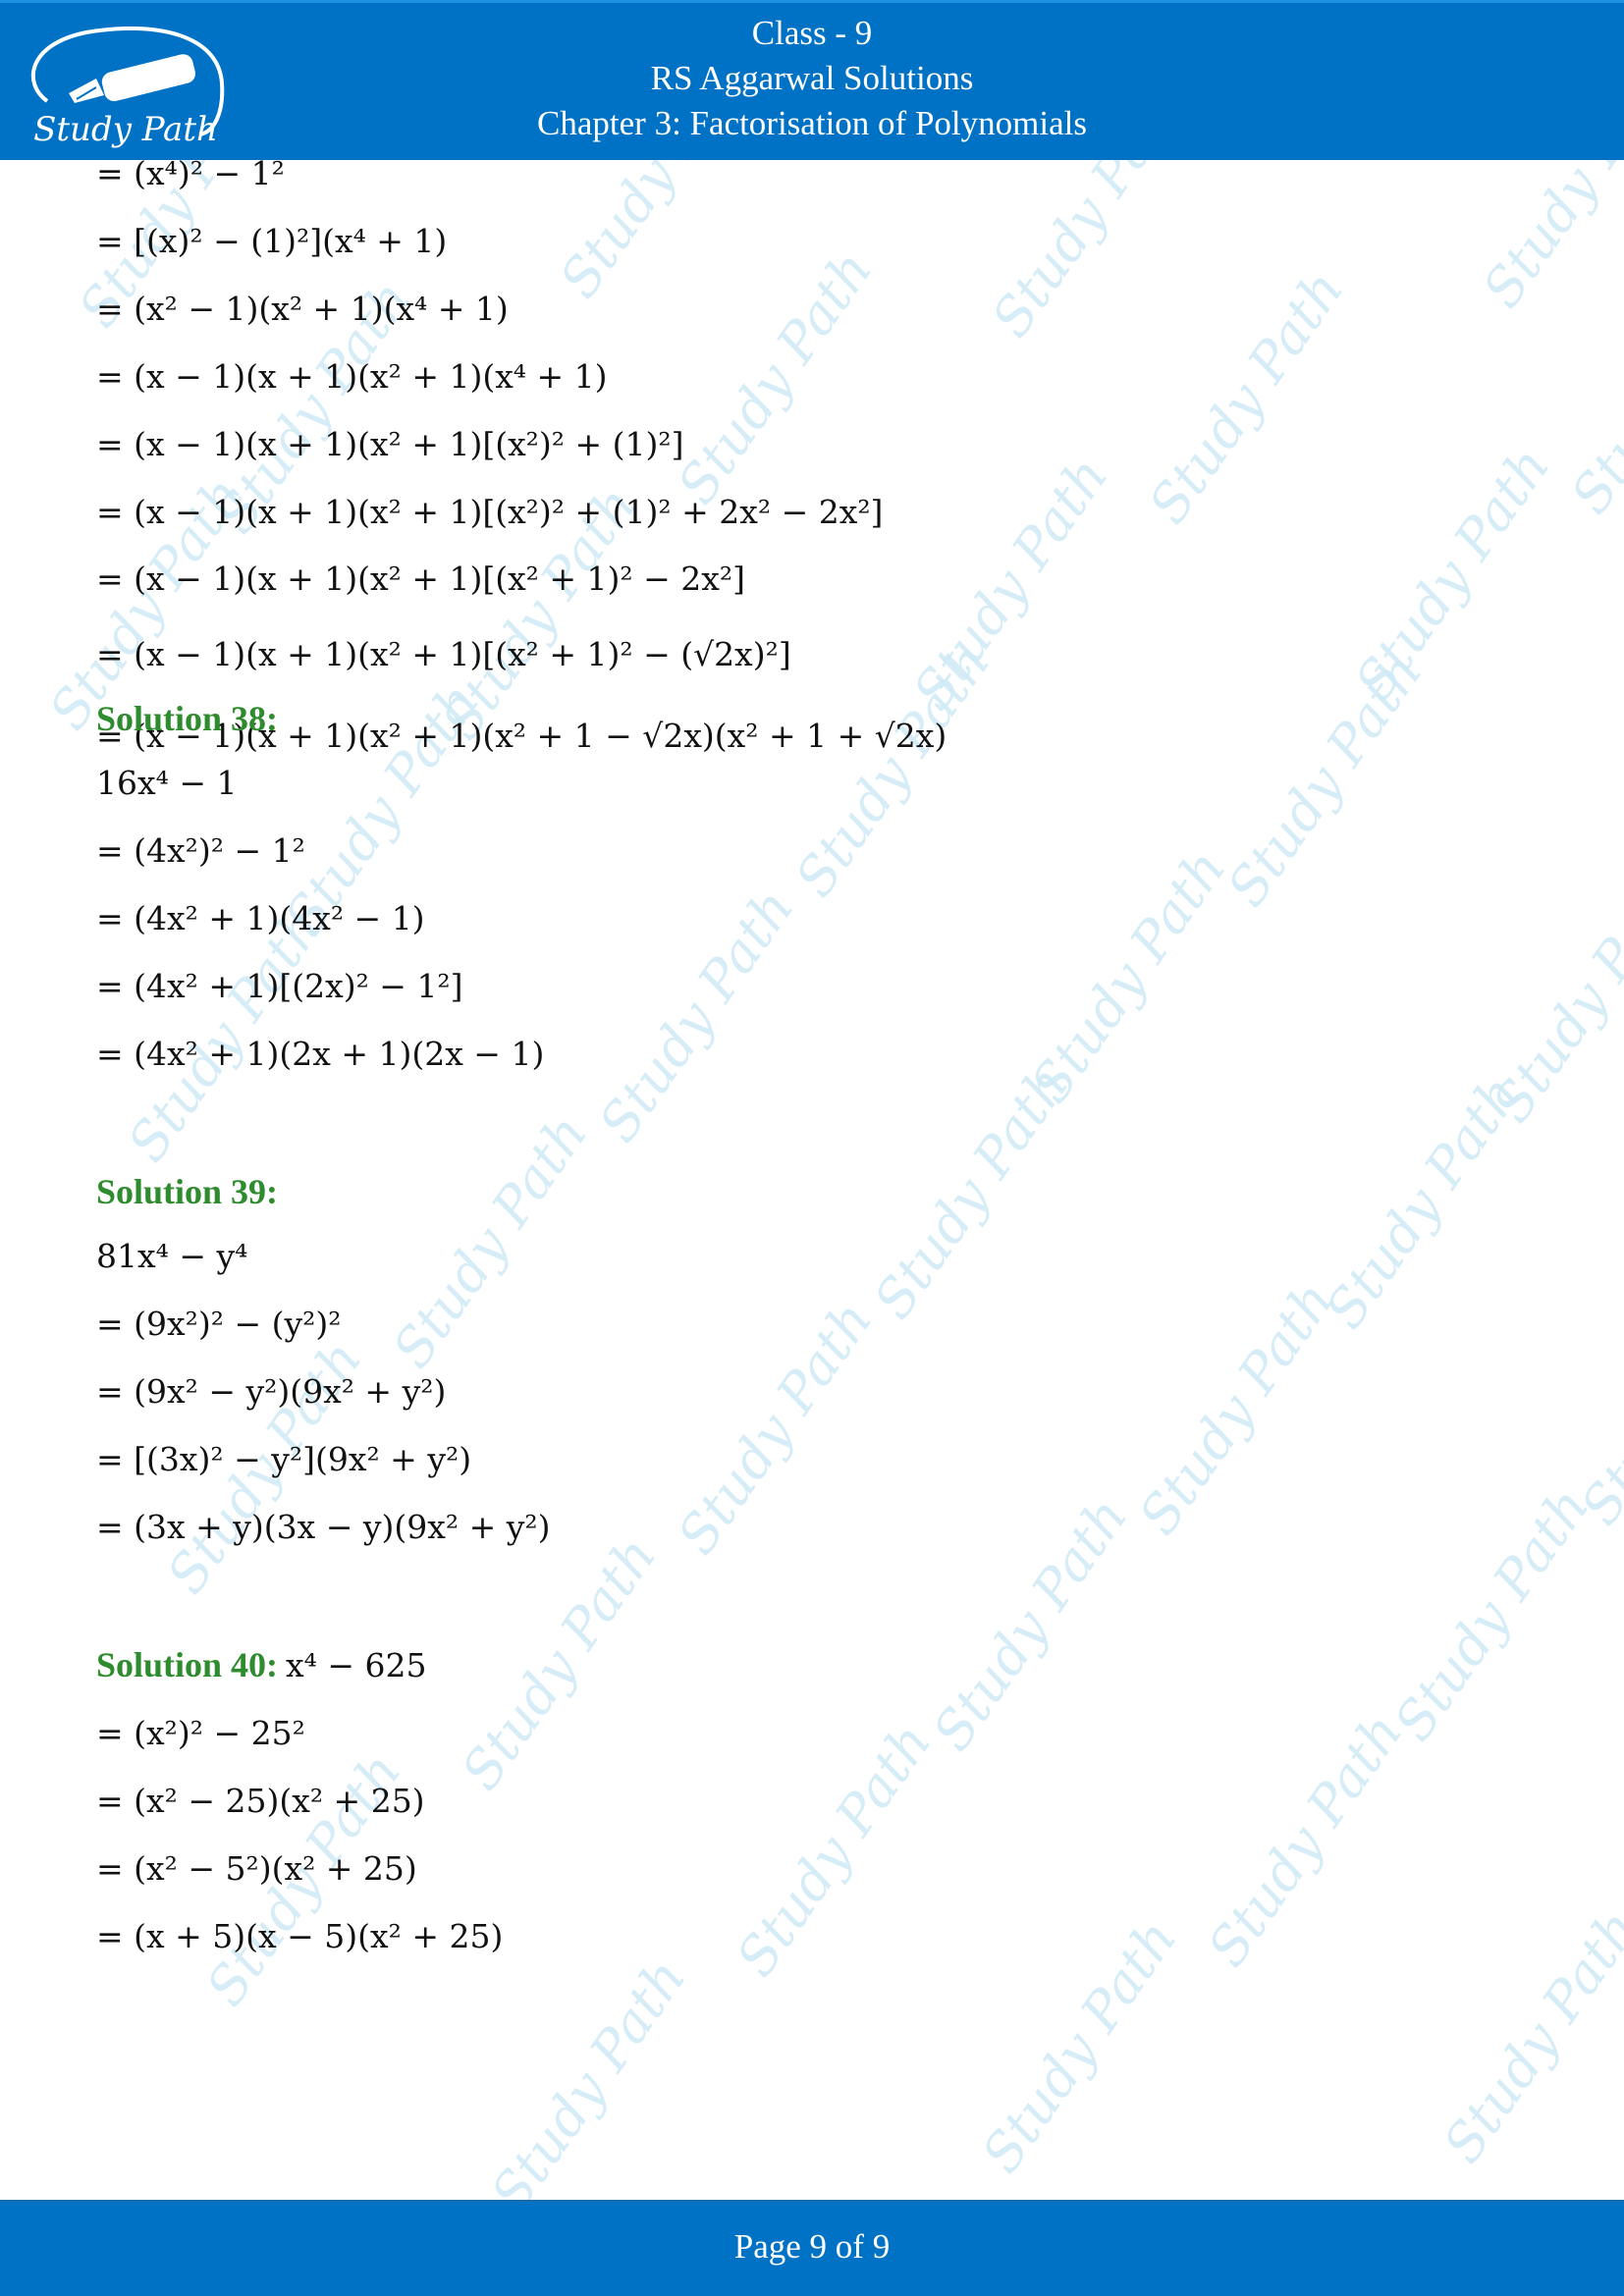 This screenshot has width=1624, height=2296. What do you see at coordinates (320, 1054) in the screenshot?
I see `math-step: = (4x² + 1)(2x + 1)(2x − 1)` at bounding box center [320, 1054].